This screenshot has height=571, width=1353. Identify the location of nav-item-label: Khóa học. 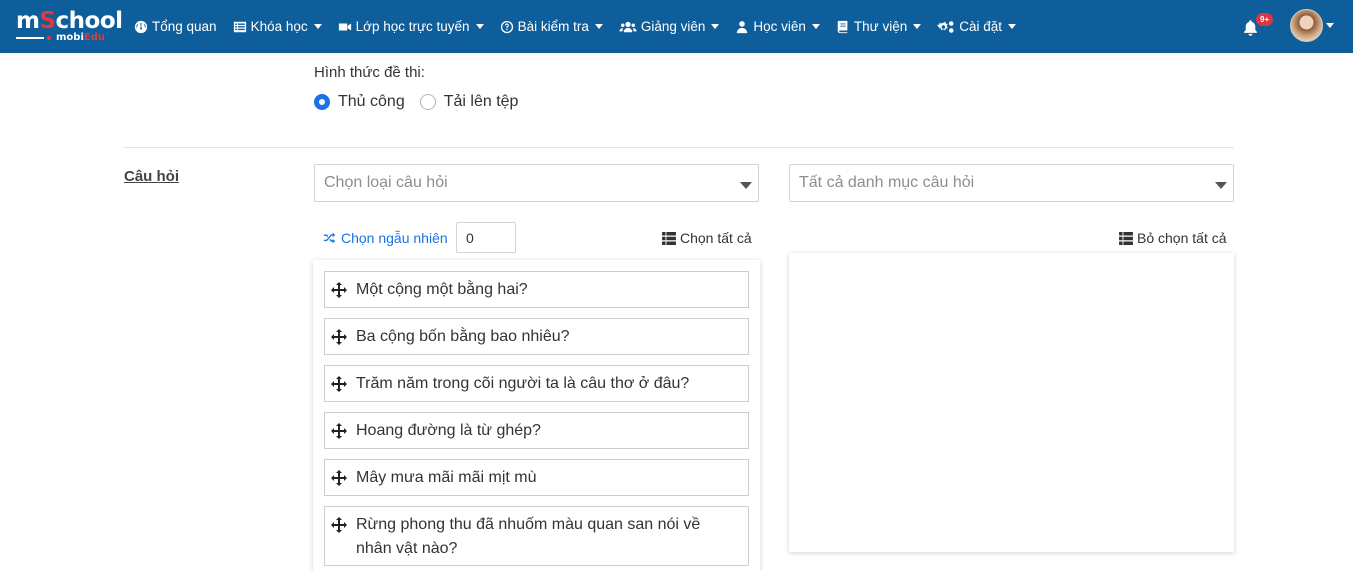
(279, 26).